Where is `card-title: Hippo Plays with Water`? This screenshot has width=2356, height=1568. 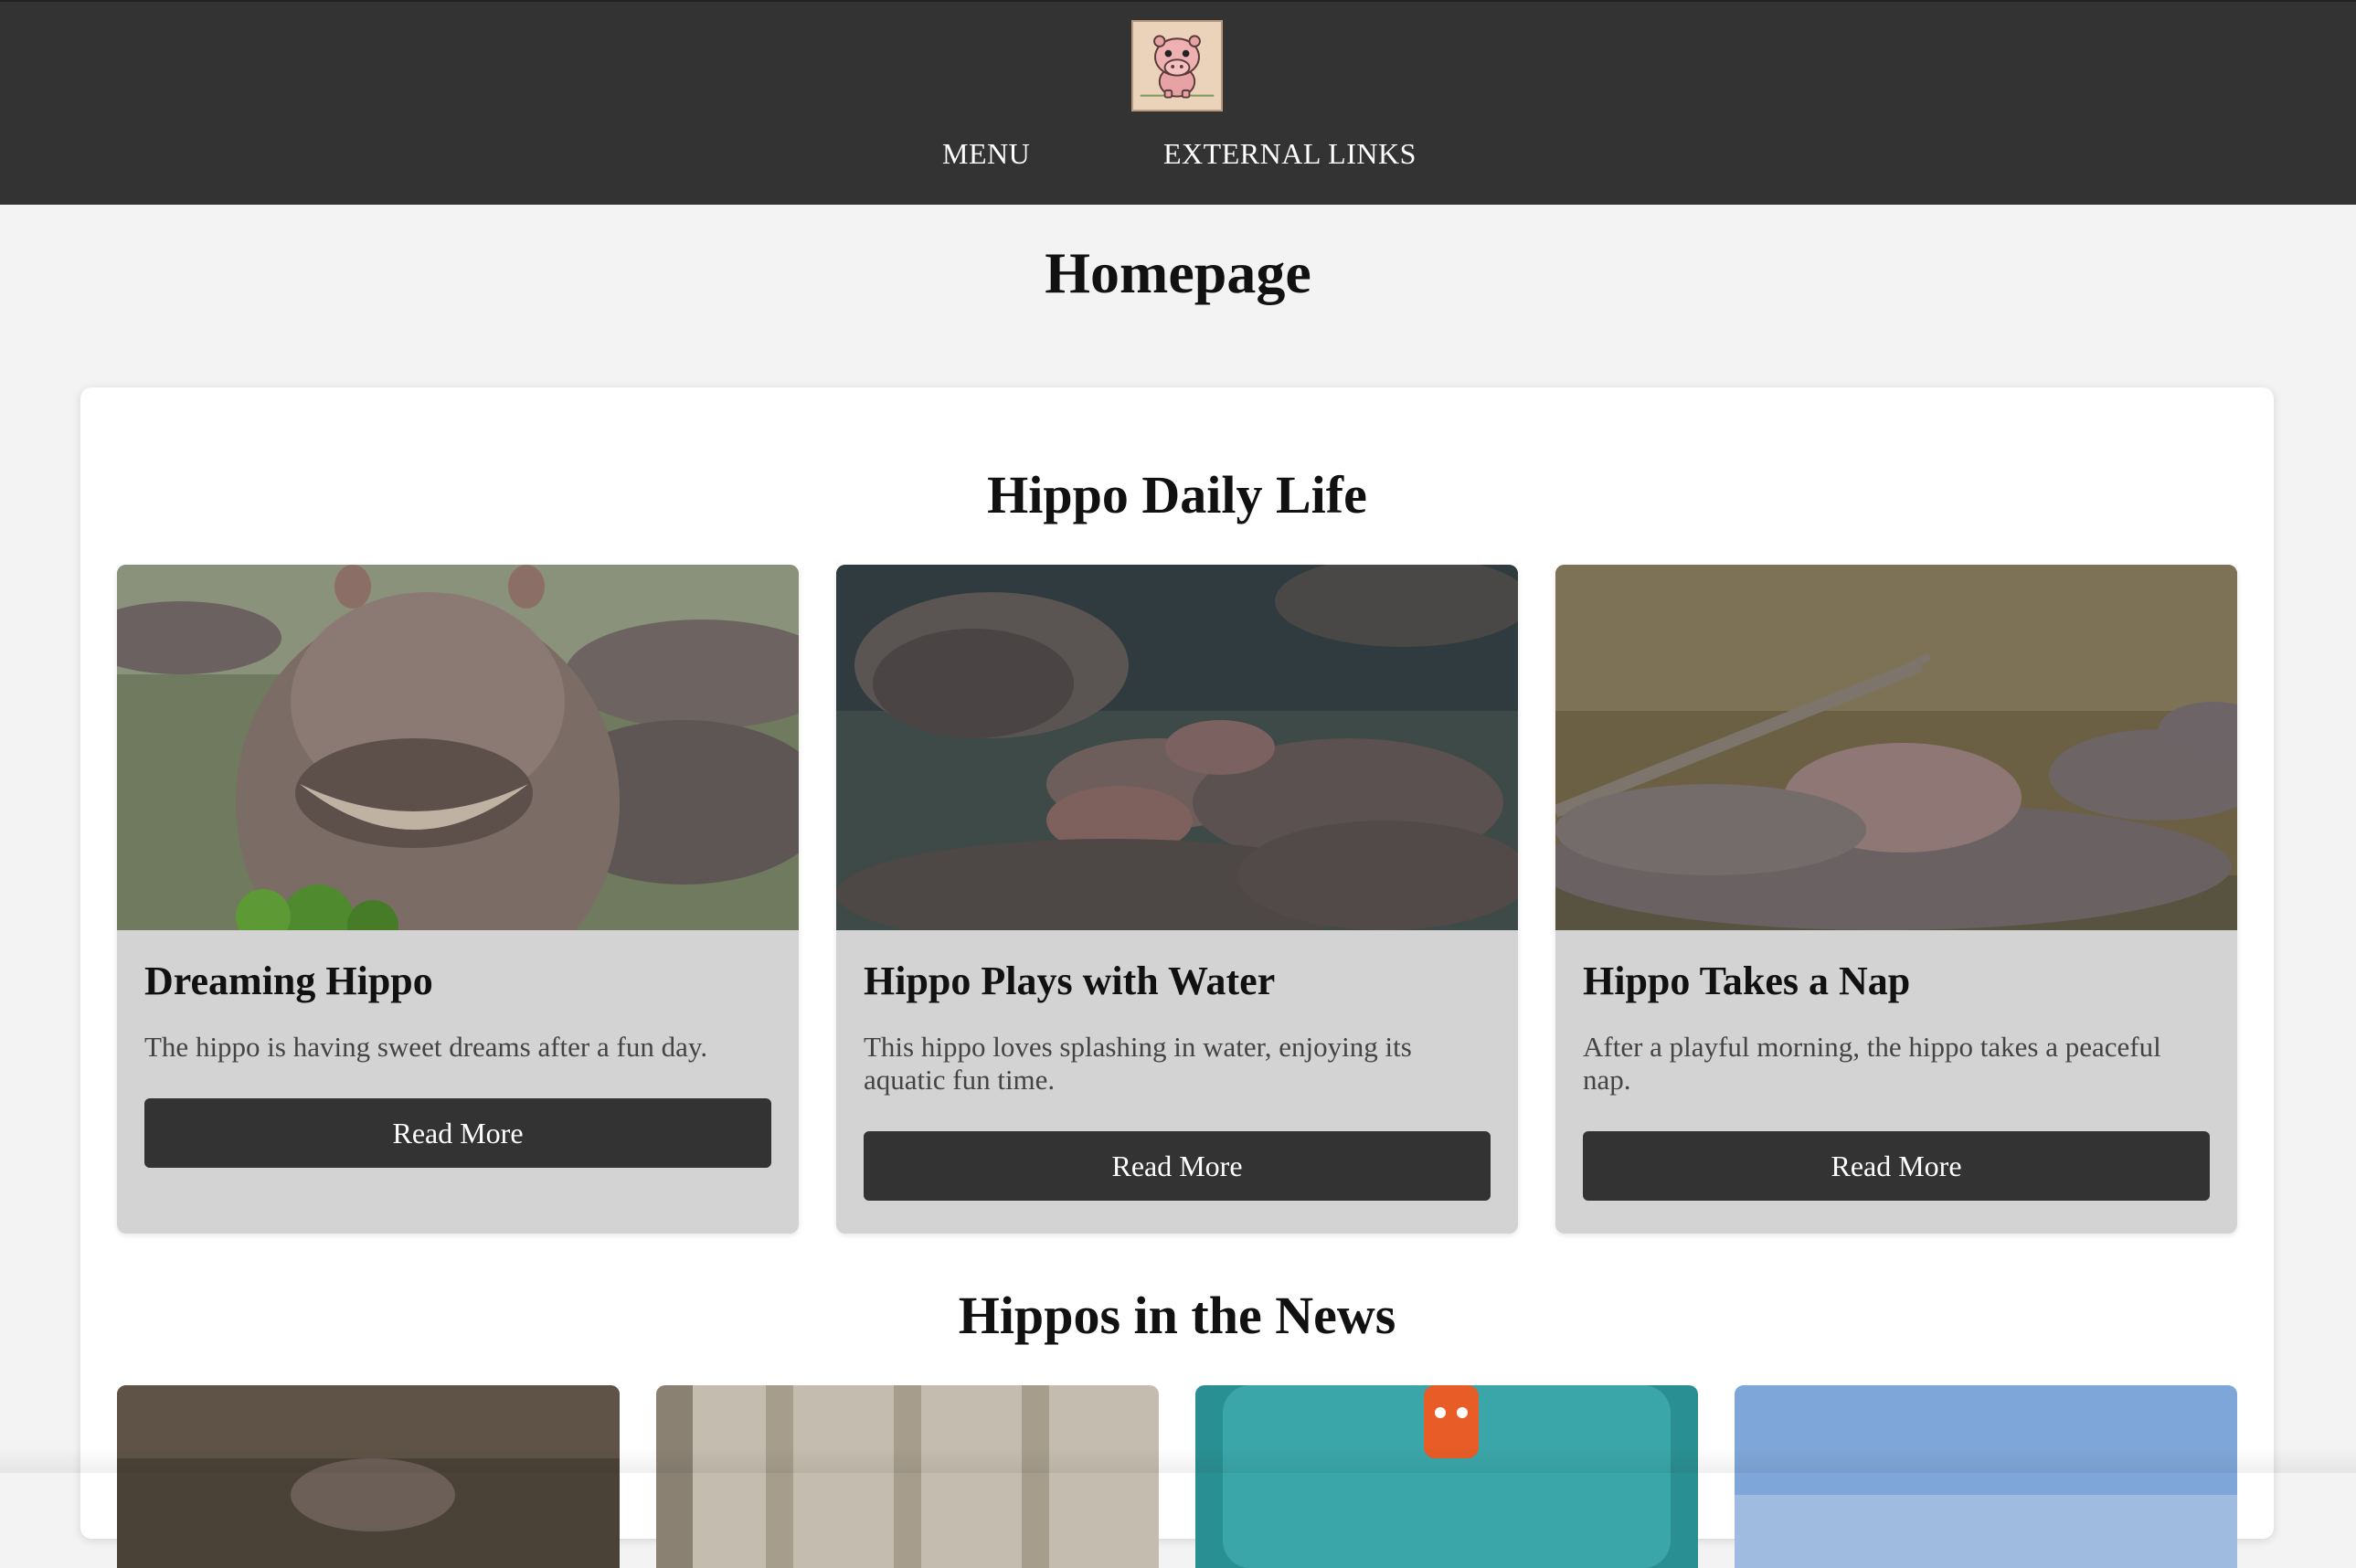
card-title: Hippo Plays with Water is located at coordinates (1070, 981).